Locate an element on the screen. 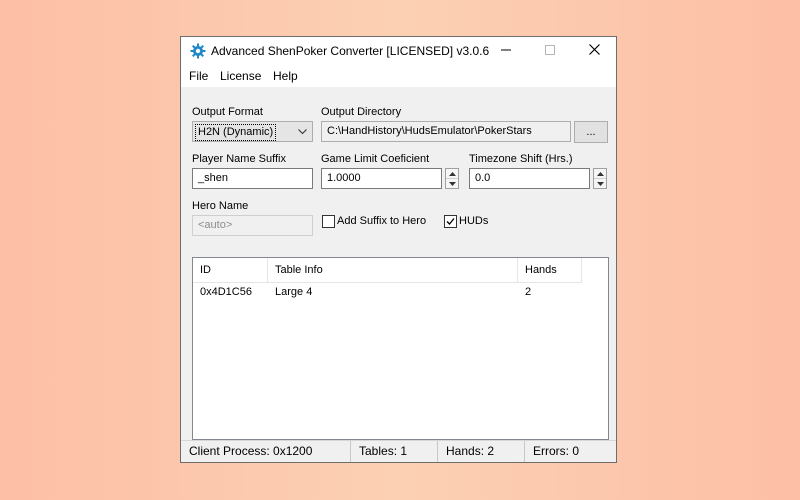  output-directory-field: C:\HandHistory\HudsEmulator\PokerStars is located at coordinates (446, 131).